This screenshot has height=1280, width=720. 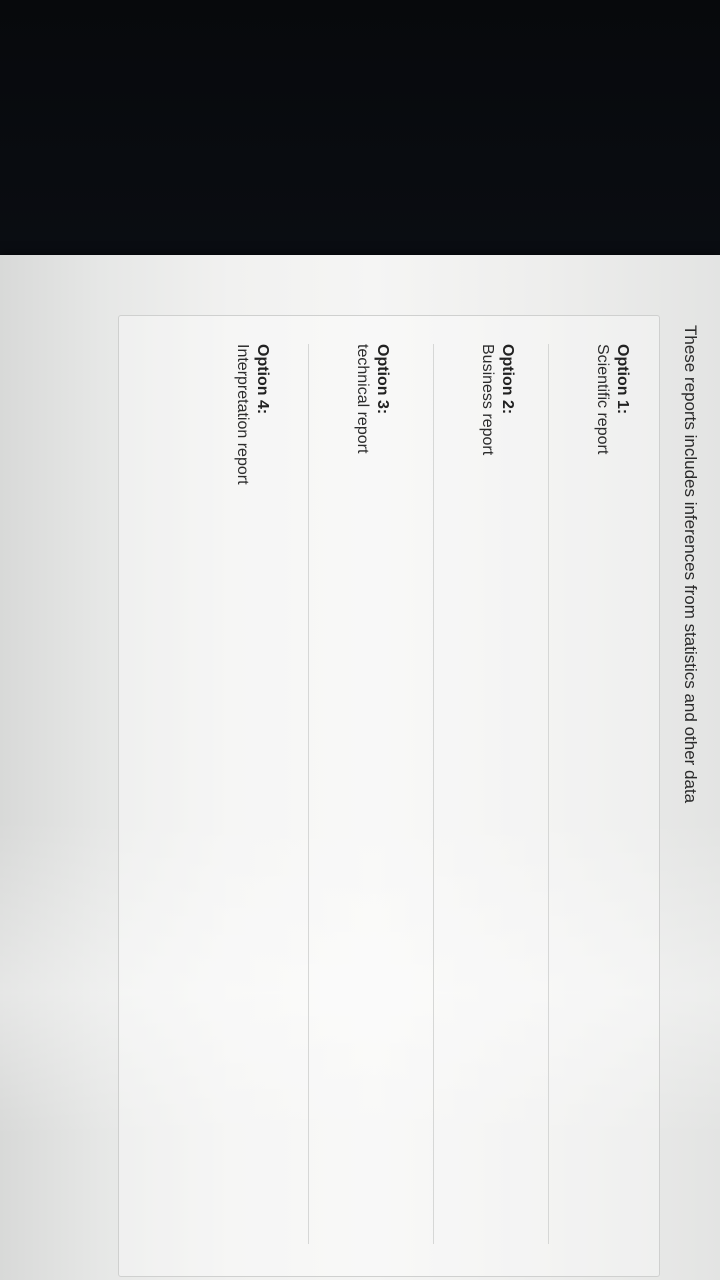 I want to click on option-4-label: Option 4:, so click(x=262, y=379).